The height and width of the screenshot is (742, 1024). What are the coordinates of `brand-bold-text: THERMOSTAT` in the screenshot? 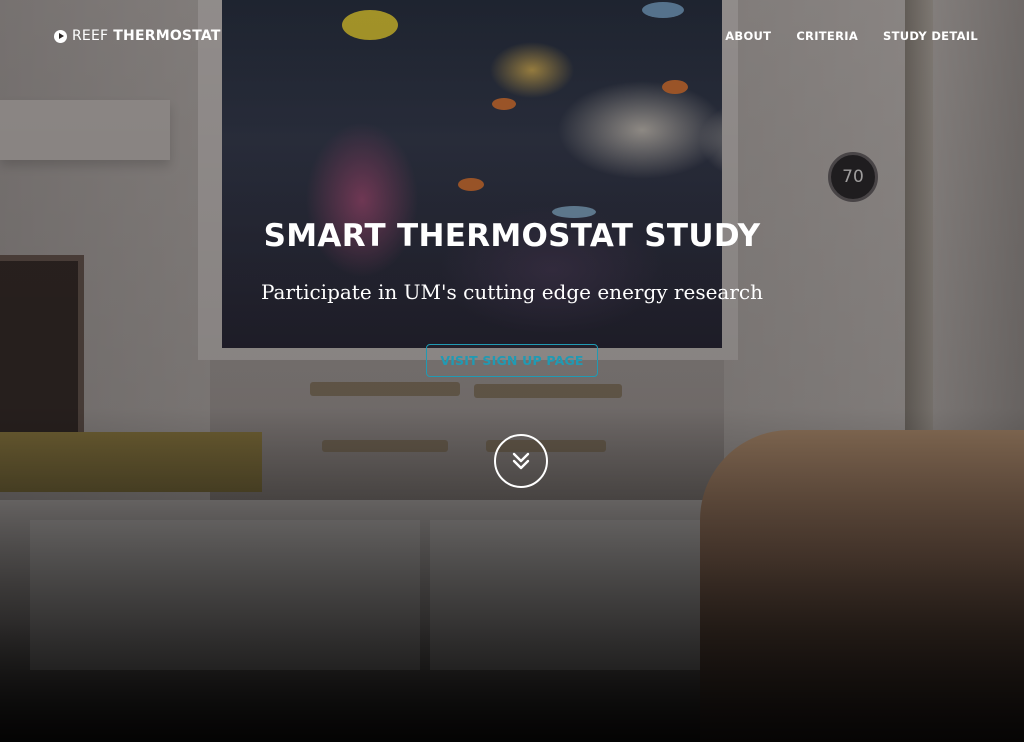 It's located at (167, 36).